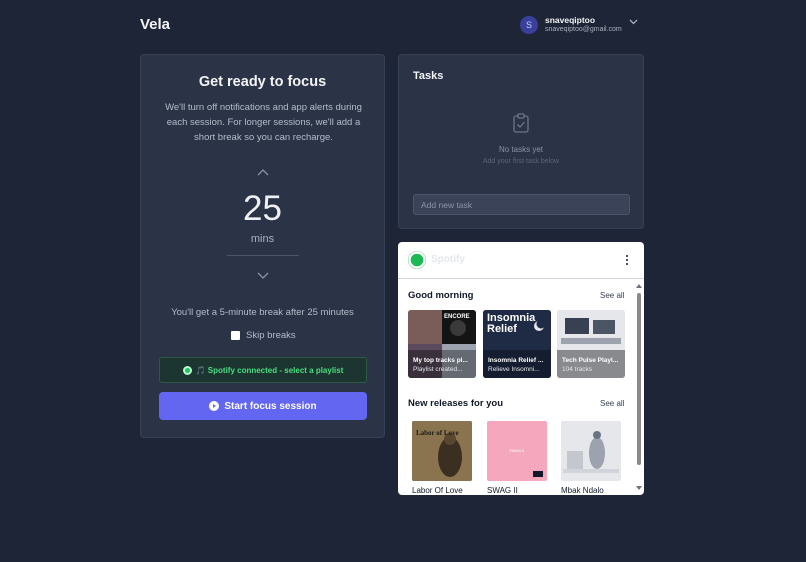 The width and height of the screenshot is (806, 562). Describe the element at coordinates (520, 149) in the screenshot. I see `empty-state-title: No tasks yet` at that location.